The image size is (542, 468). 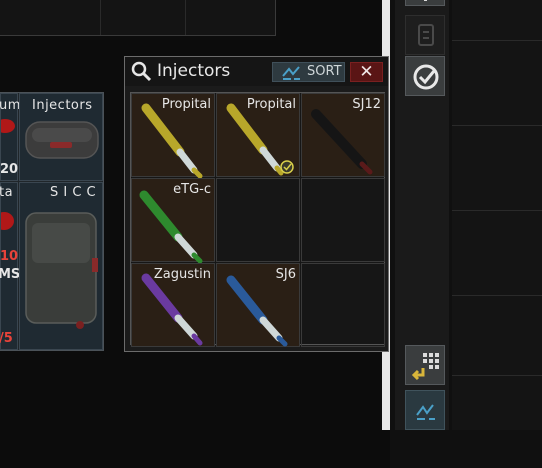 What do you see at coordinates (10, 137) in the screenshot?
I see `left-slot-item: um 20` at bounding box center [10, 137].